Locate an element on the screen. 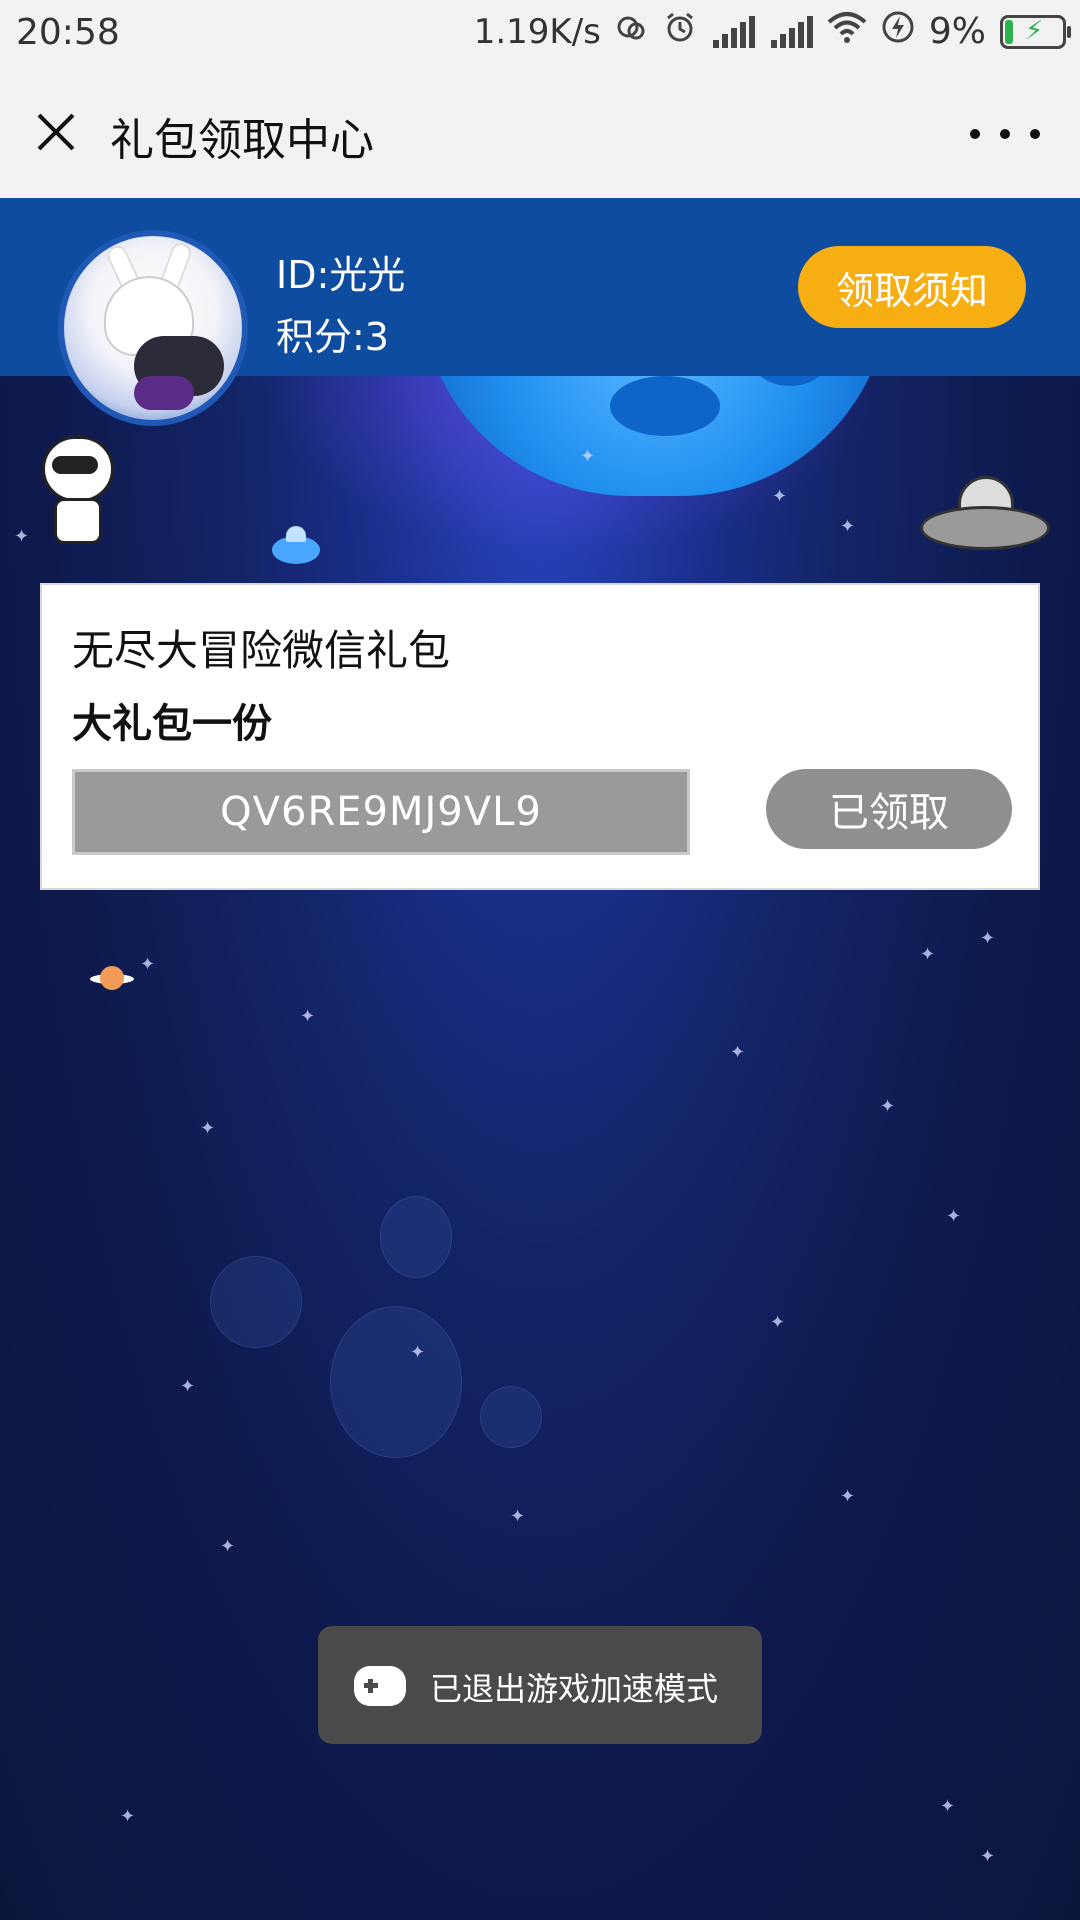  user-id: ID:光光 is located at coordinates (341, 275).